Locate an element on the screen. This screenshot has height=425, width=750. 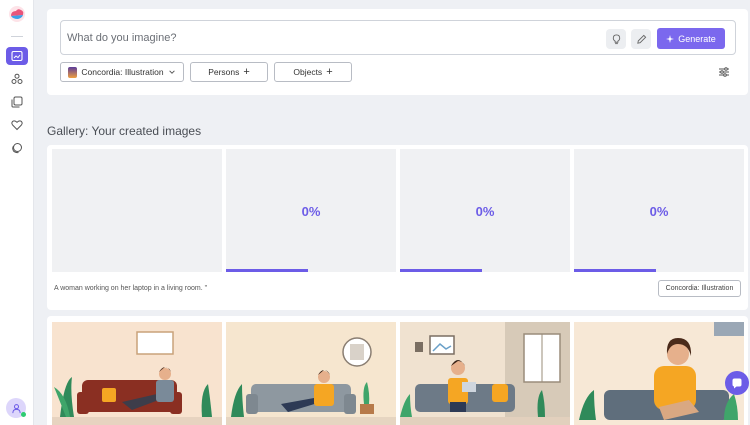
chat-button is located at coordinates (737, 383).